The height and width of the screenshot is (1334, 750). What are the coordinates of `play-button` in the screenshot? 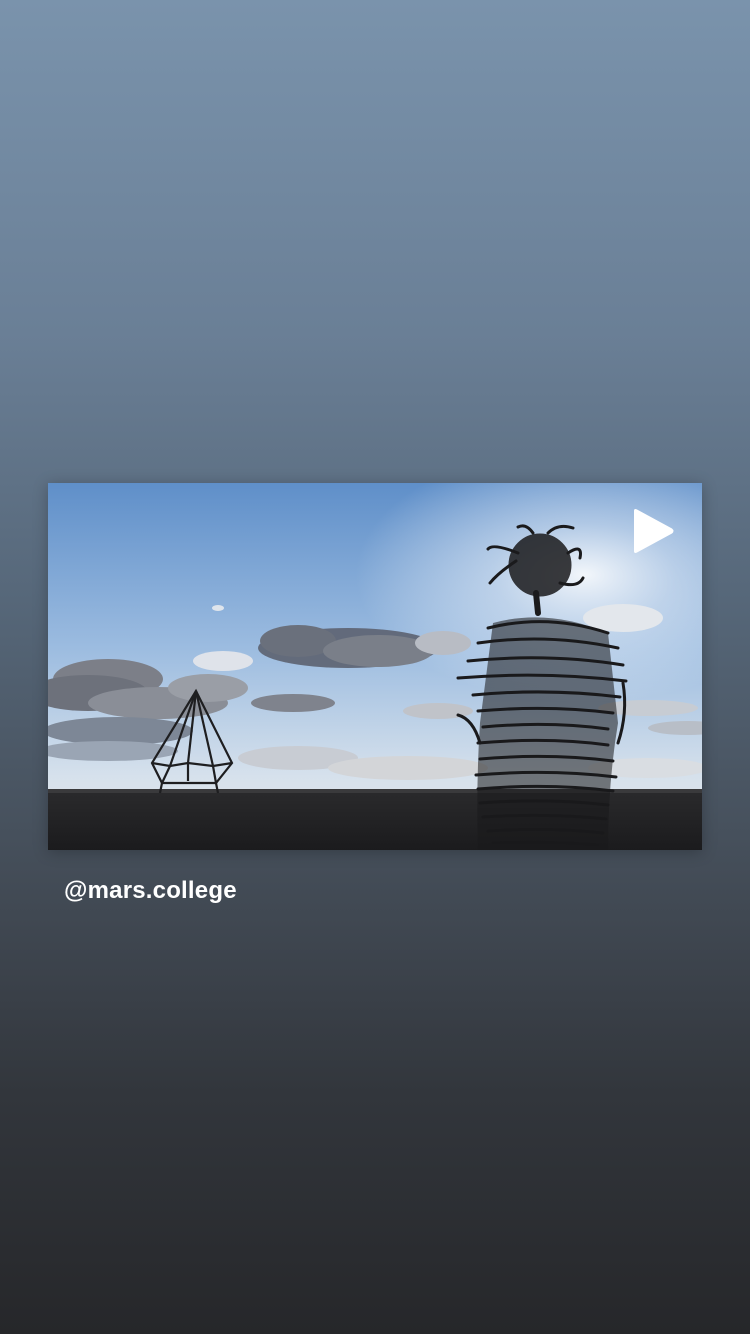 It's located at (653, 531).